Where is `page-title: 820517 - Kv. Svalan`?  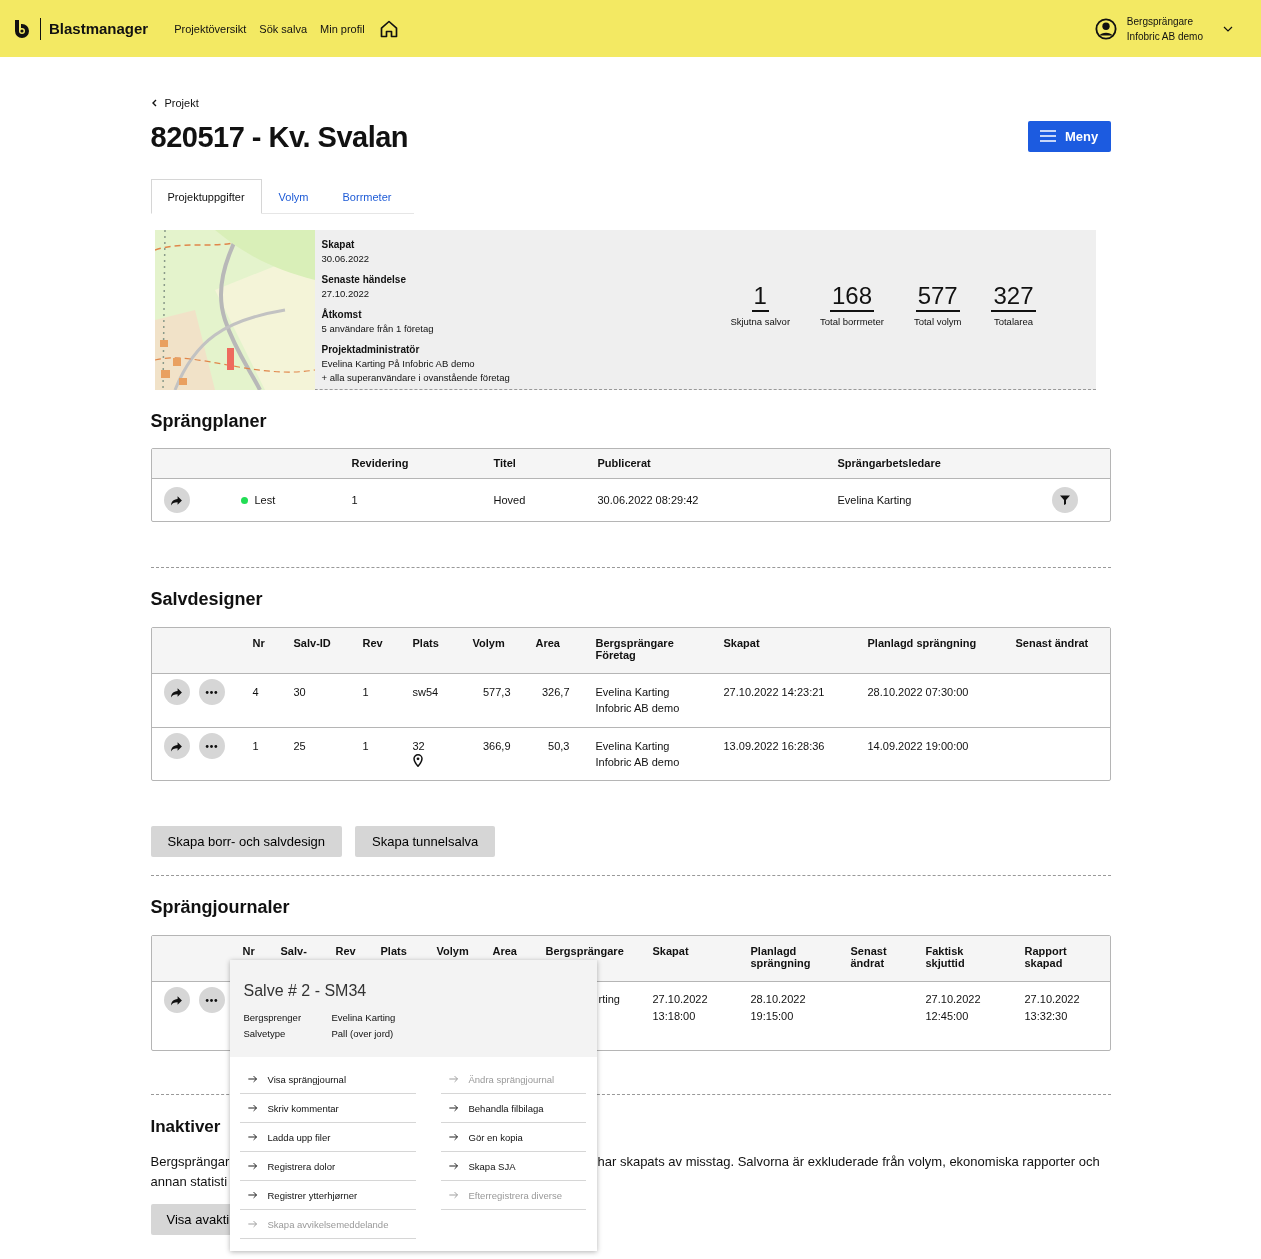
page-title: 820517 - Kv. Svalan is located at coordinates (279, 137).